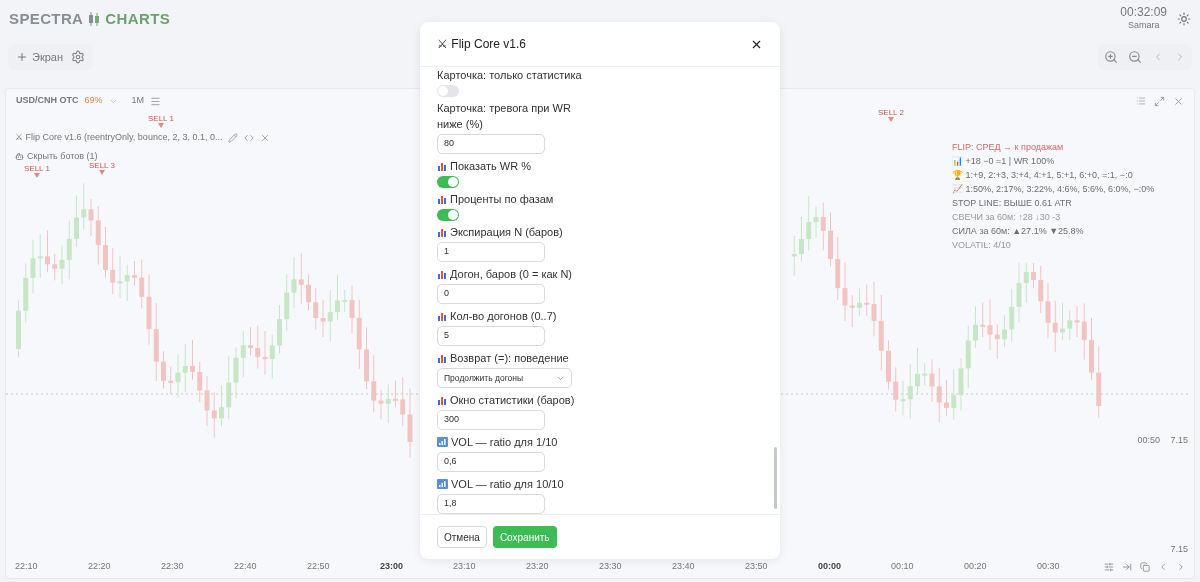 Image resolution: width=1200 pixels, height=582 pixels. I want to click on hide-bots-button: Скрыть ботов (1), so click(143, 156).